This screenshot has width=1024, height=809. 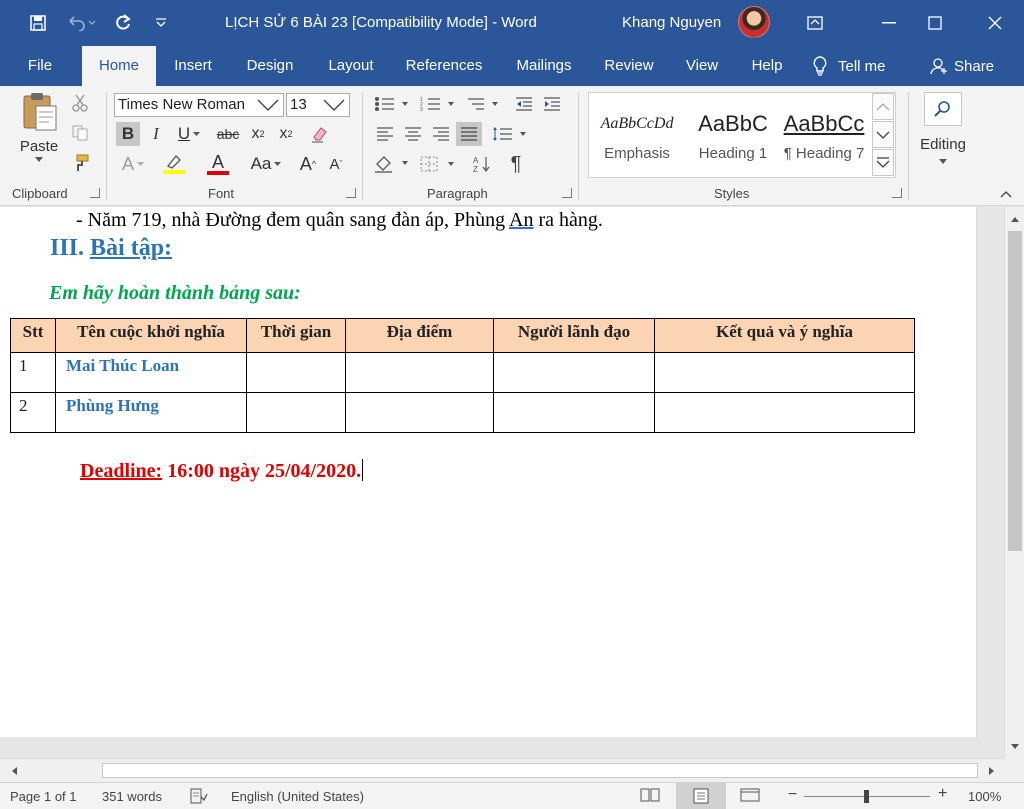 What do you see at coordinates (883, 106) in the screenshot?
I see `styles-scroll-up-icon` at bounding box center [883, 106].